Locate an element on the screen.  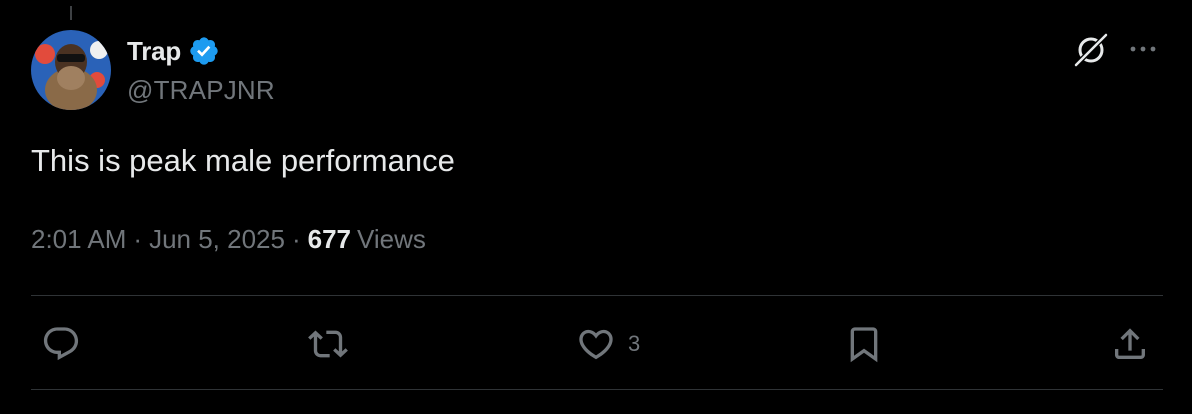
share-button is located at coordinates (1130, 344).